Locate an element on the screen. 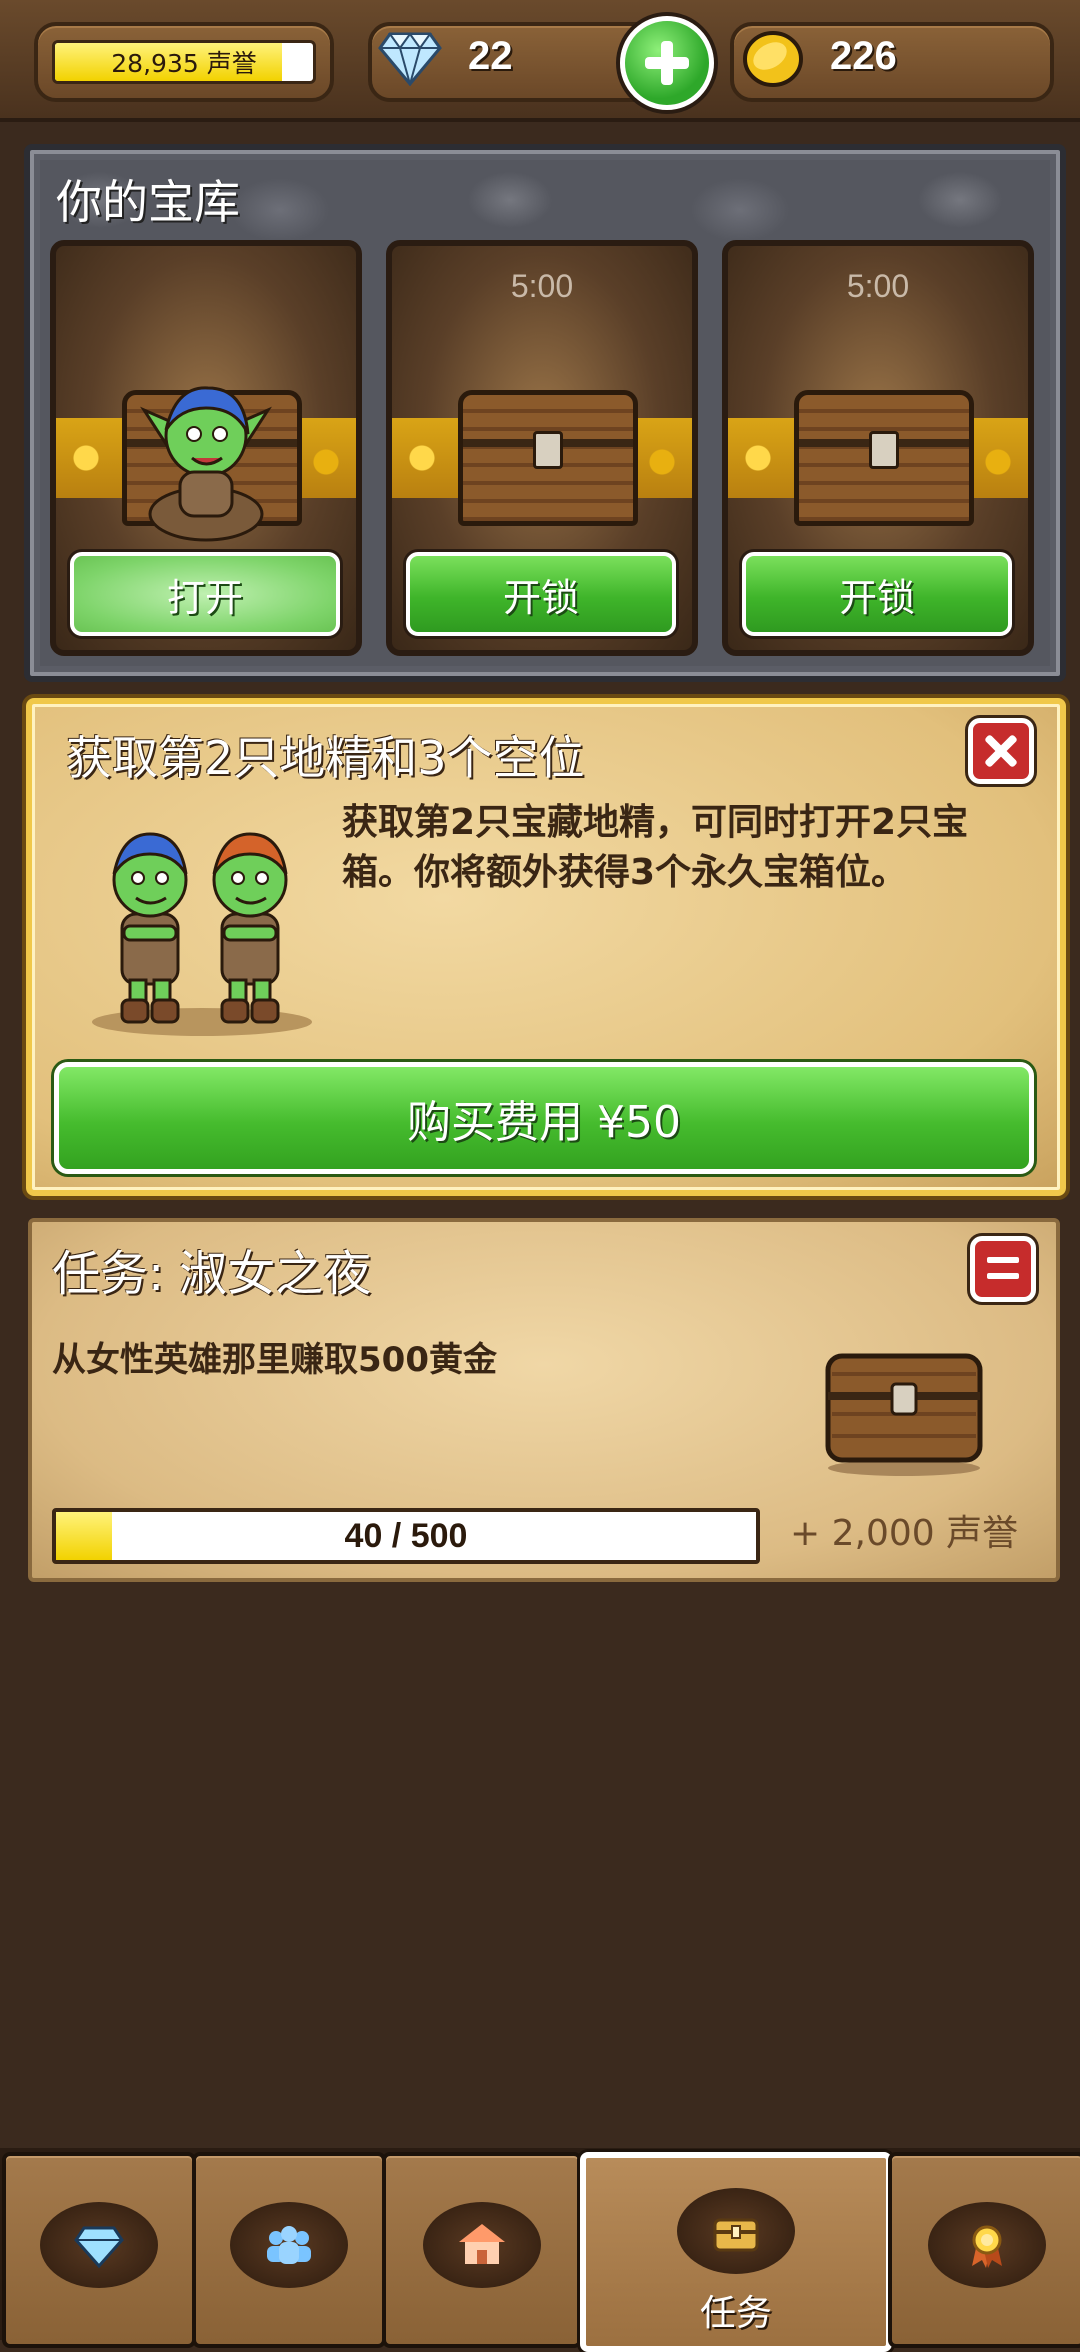 The height and width of the screenshot is (2352, 1080). quest-progress-text: 40 / 500 is located at coordinates (406, 1535).